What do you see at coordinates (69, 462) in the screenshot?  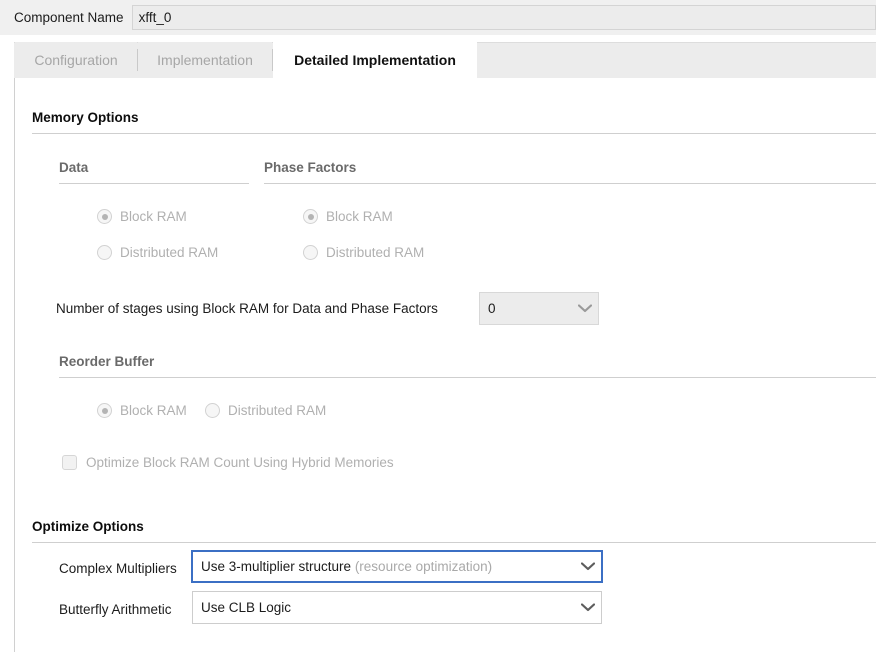 I see `checkbox-indicator` at bounding box center [69, 462].